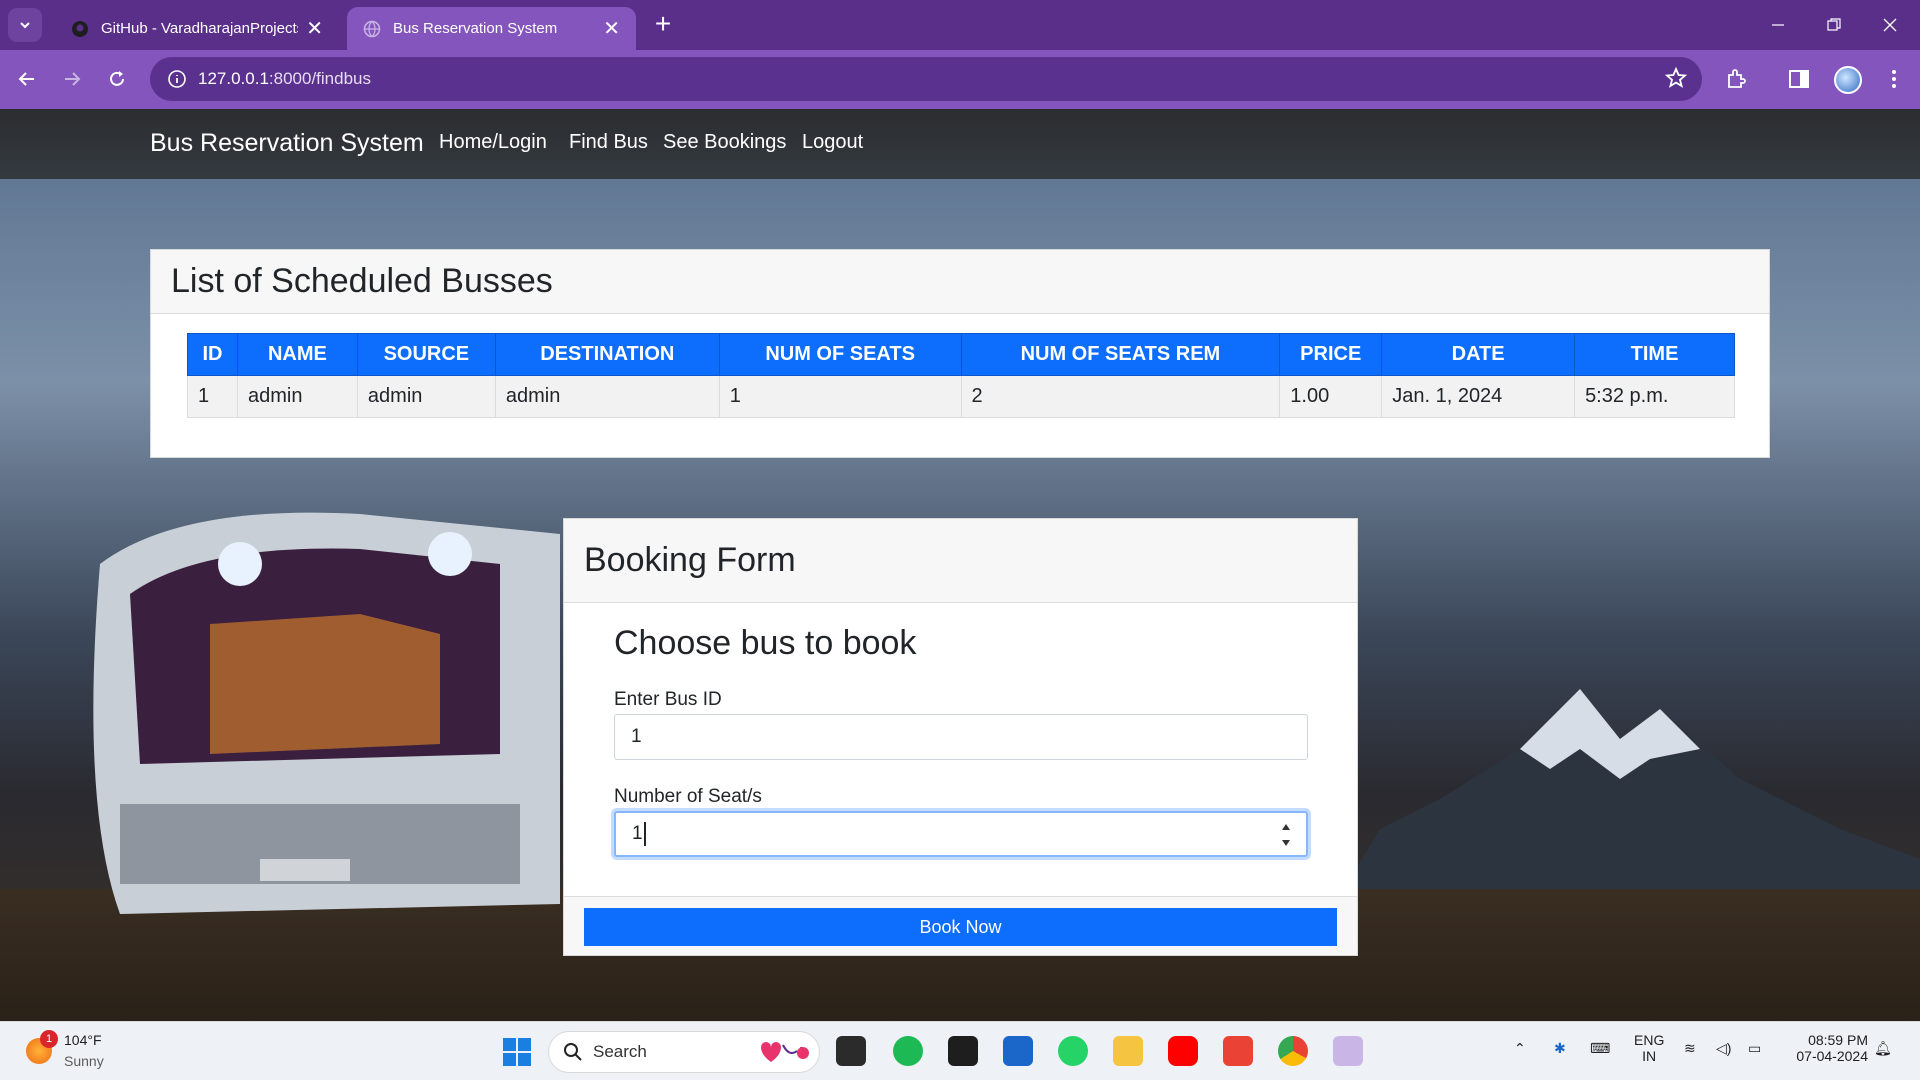 The height and width of the screenshot is (1080, 1920). Describe the element at coordinates (1286, 843) in the screenshot. I see `spinner-down-icon` at that location.